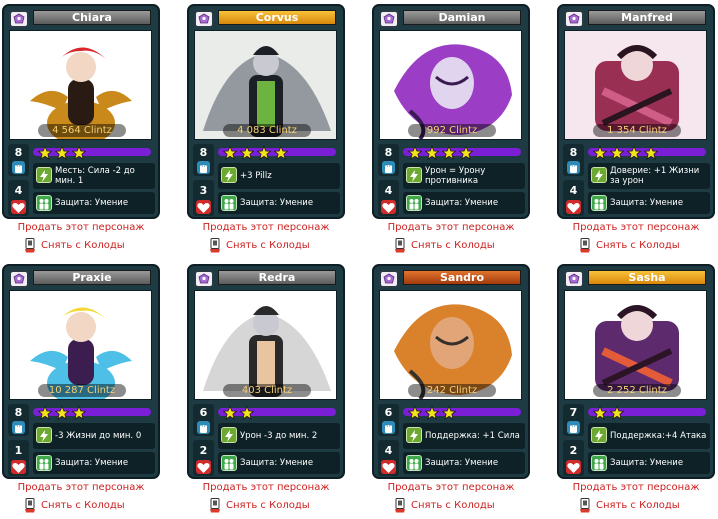 The image size is (718, 519). What do you see at coordinates (18, 458) in the screenshot?
I see `damage-stat: 1` at bounding box center [18, 458].